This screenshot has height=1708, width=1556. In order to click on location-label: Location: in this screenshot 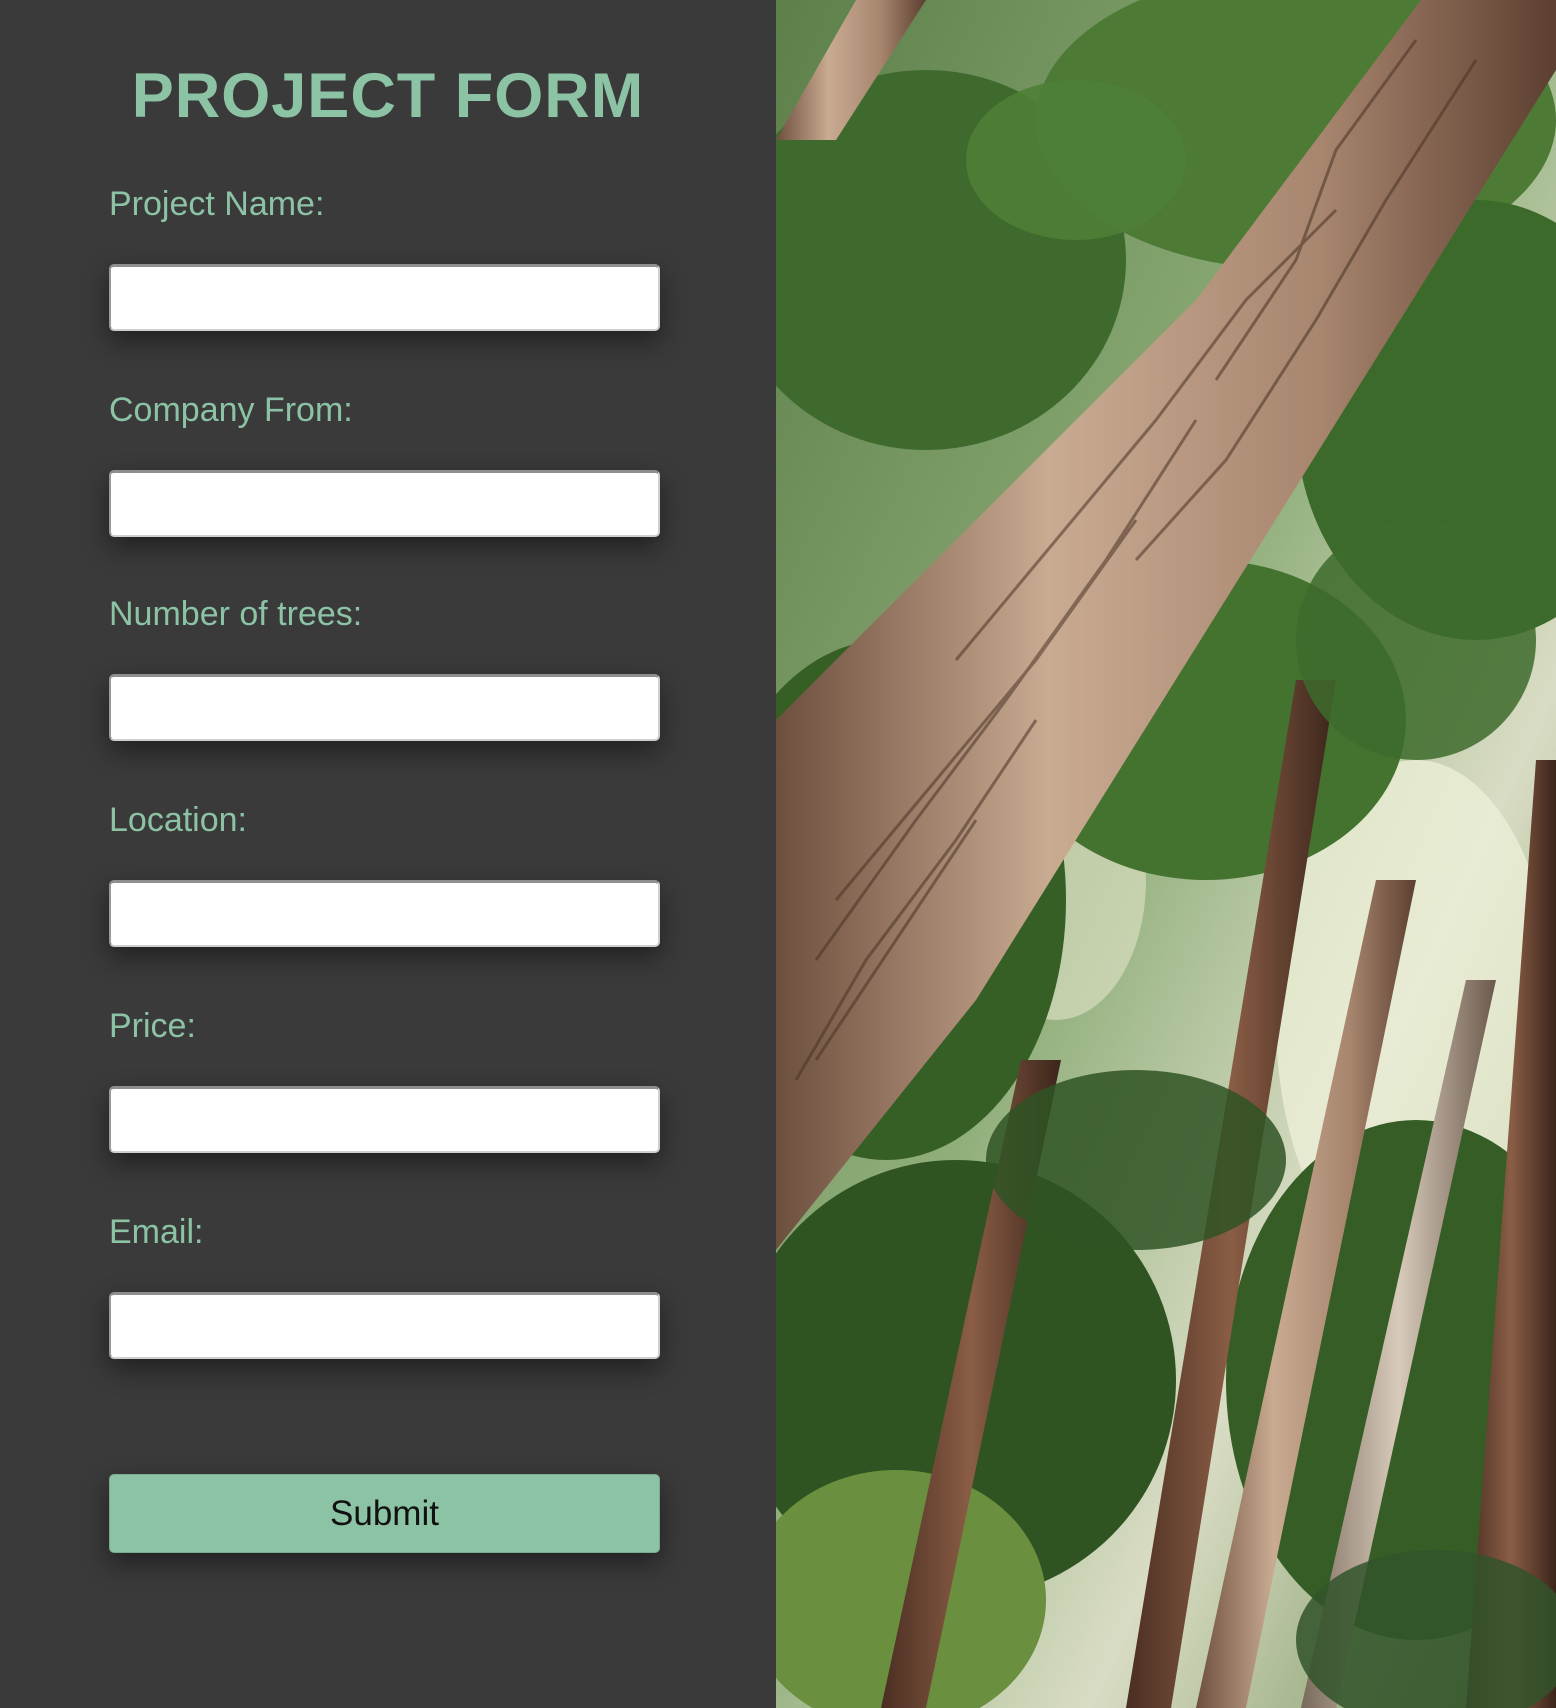, I will do `click(178, 820)`.